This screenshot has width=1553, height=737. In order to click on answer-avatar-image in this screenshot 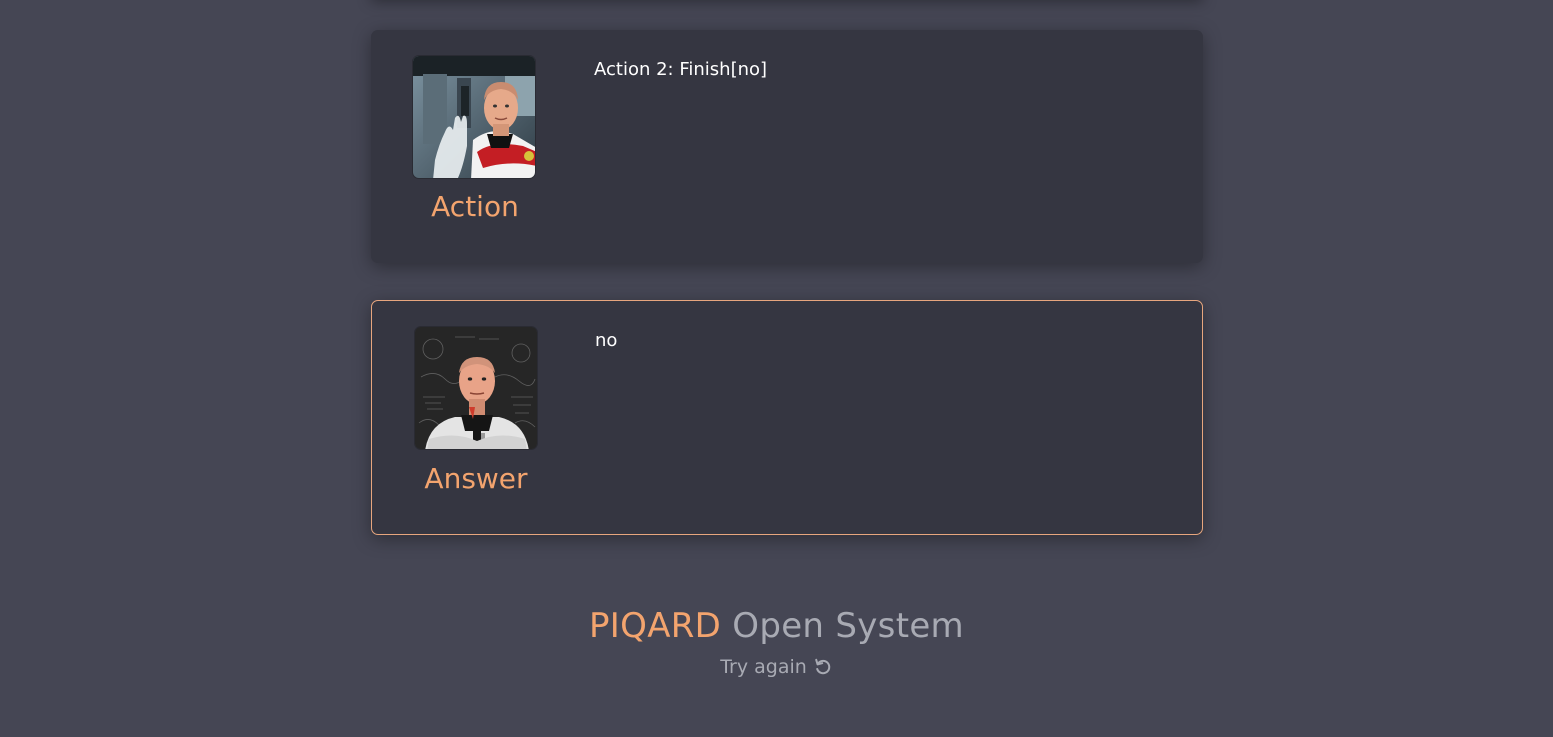, I will do `click(476, 388)`.